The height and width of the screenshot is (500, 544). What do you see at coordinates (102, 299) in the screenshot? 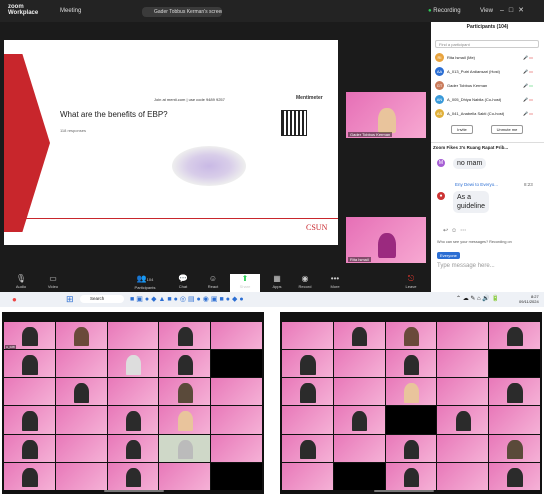
I see `taskbar-search: Search` at bounding box center [102, 299].